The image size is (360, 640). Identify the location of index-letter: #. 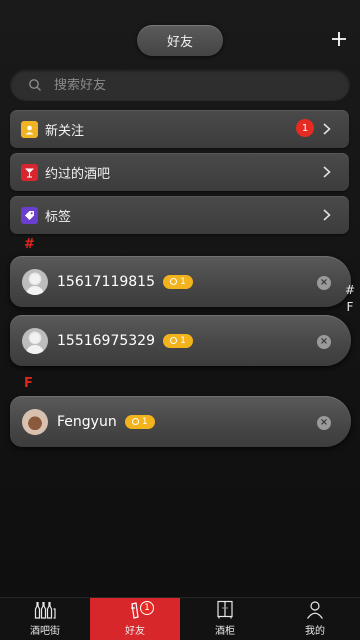
(350, 290).